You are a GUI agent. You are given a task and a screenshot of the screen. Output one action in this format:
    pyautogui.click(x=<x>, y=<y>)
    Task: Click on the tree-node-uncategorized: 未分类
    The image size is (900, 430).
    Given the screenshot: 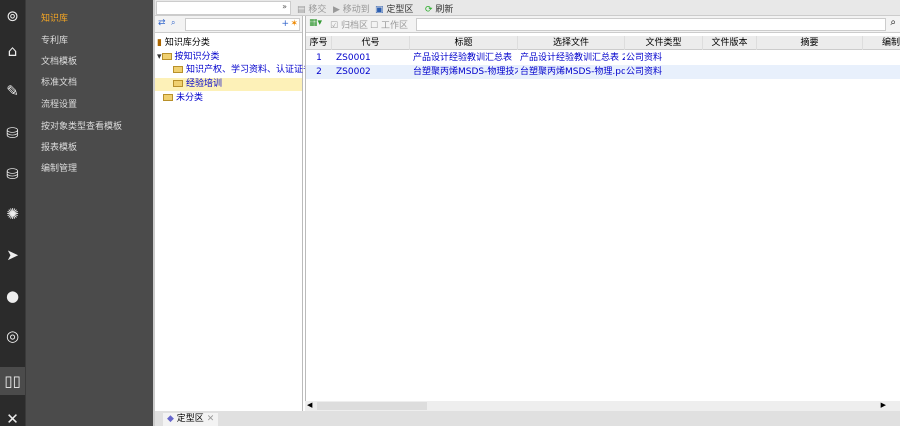 What is the action you would take?
    pyautogui.click(x=183, y=98)
    